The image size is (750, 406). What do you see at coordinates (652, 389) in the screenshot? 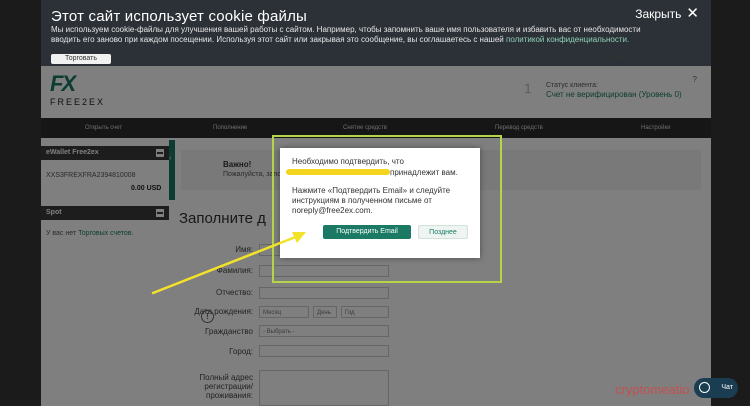
I see `watermark: cryptomeatio` at bounding box center [652, 389].